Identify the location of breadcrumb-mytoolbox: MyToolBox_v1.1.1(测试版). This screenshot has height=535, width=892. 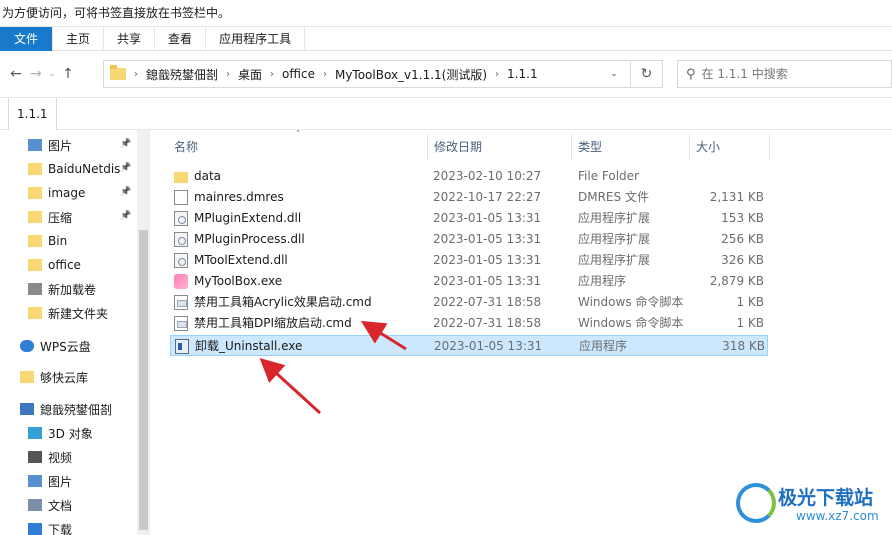
(411, 74).